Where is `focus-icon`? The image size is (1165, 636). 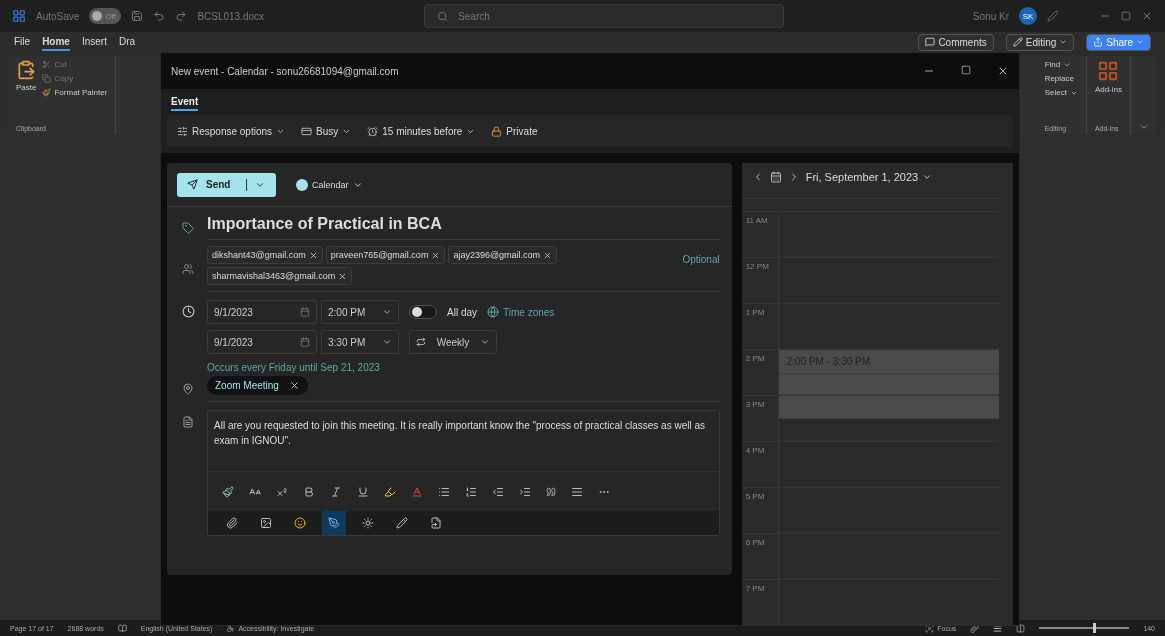 focus-icon is located at coordinates (930, 628).